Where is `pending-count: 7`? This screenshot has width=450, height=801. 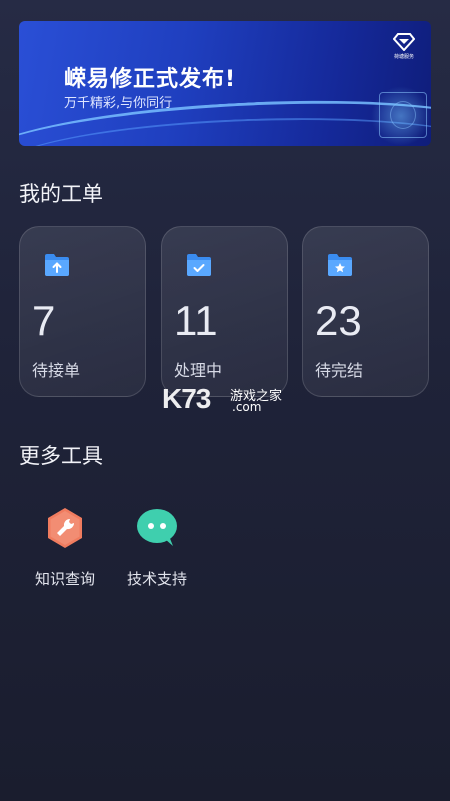 pending-count: 7 is located at coordinates (44, 320).